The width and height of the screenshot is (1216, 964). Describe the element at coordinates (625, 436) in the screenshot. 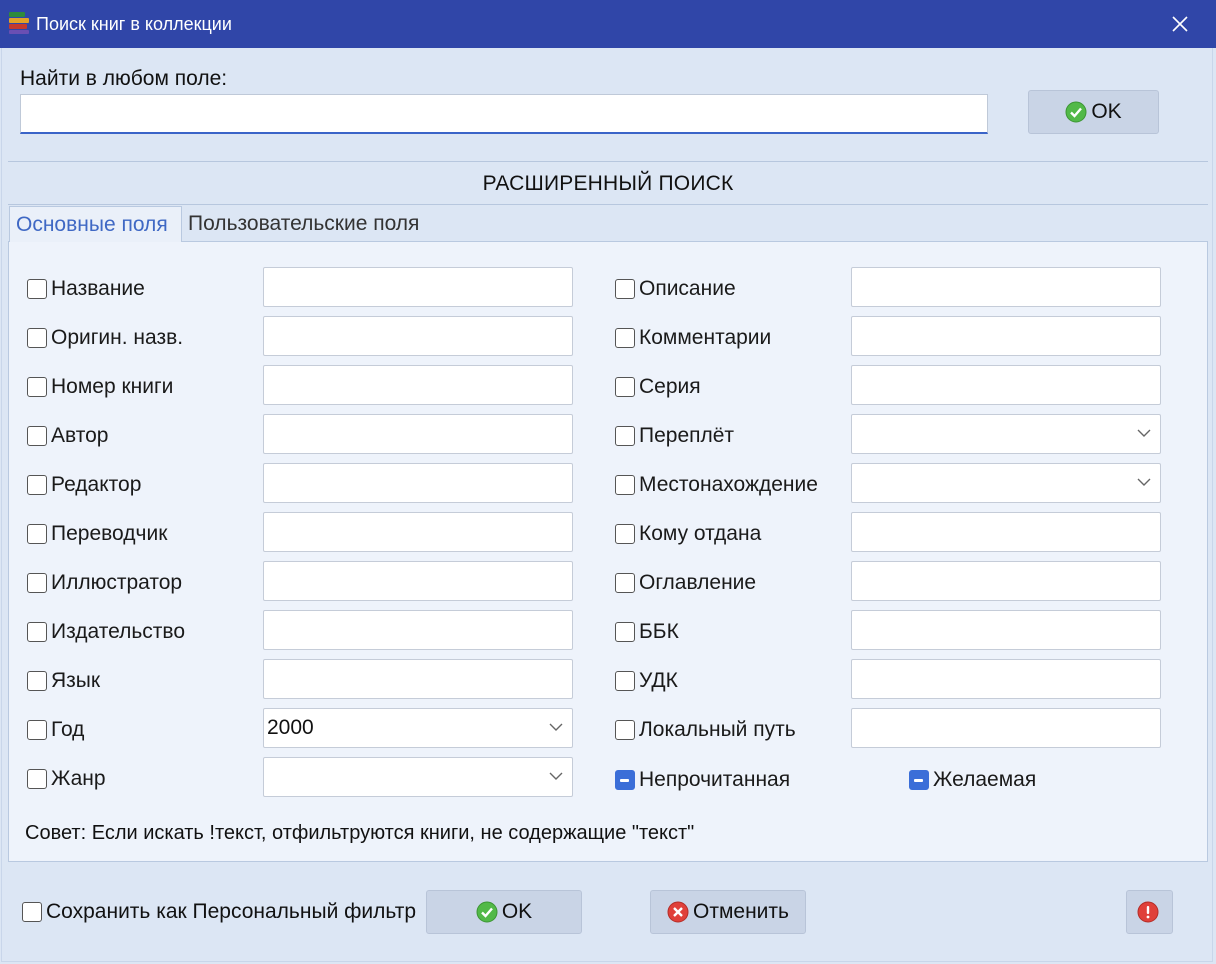

I see `right-field-3-checkbox` at that location.